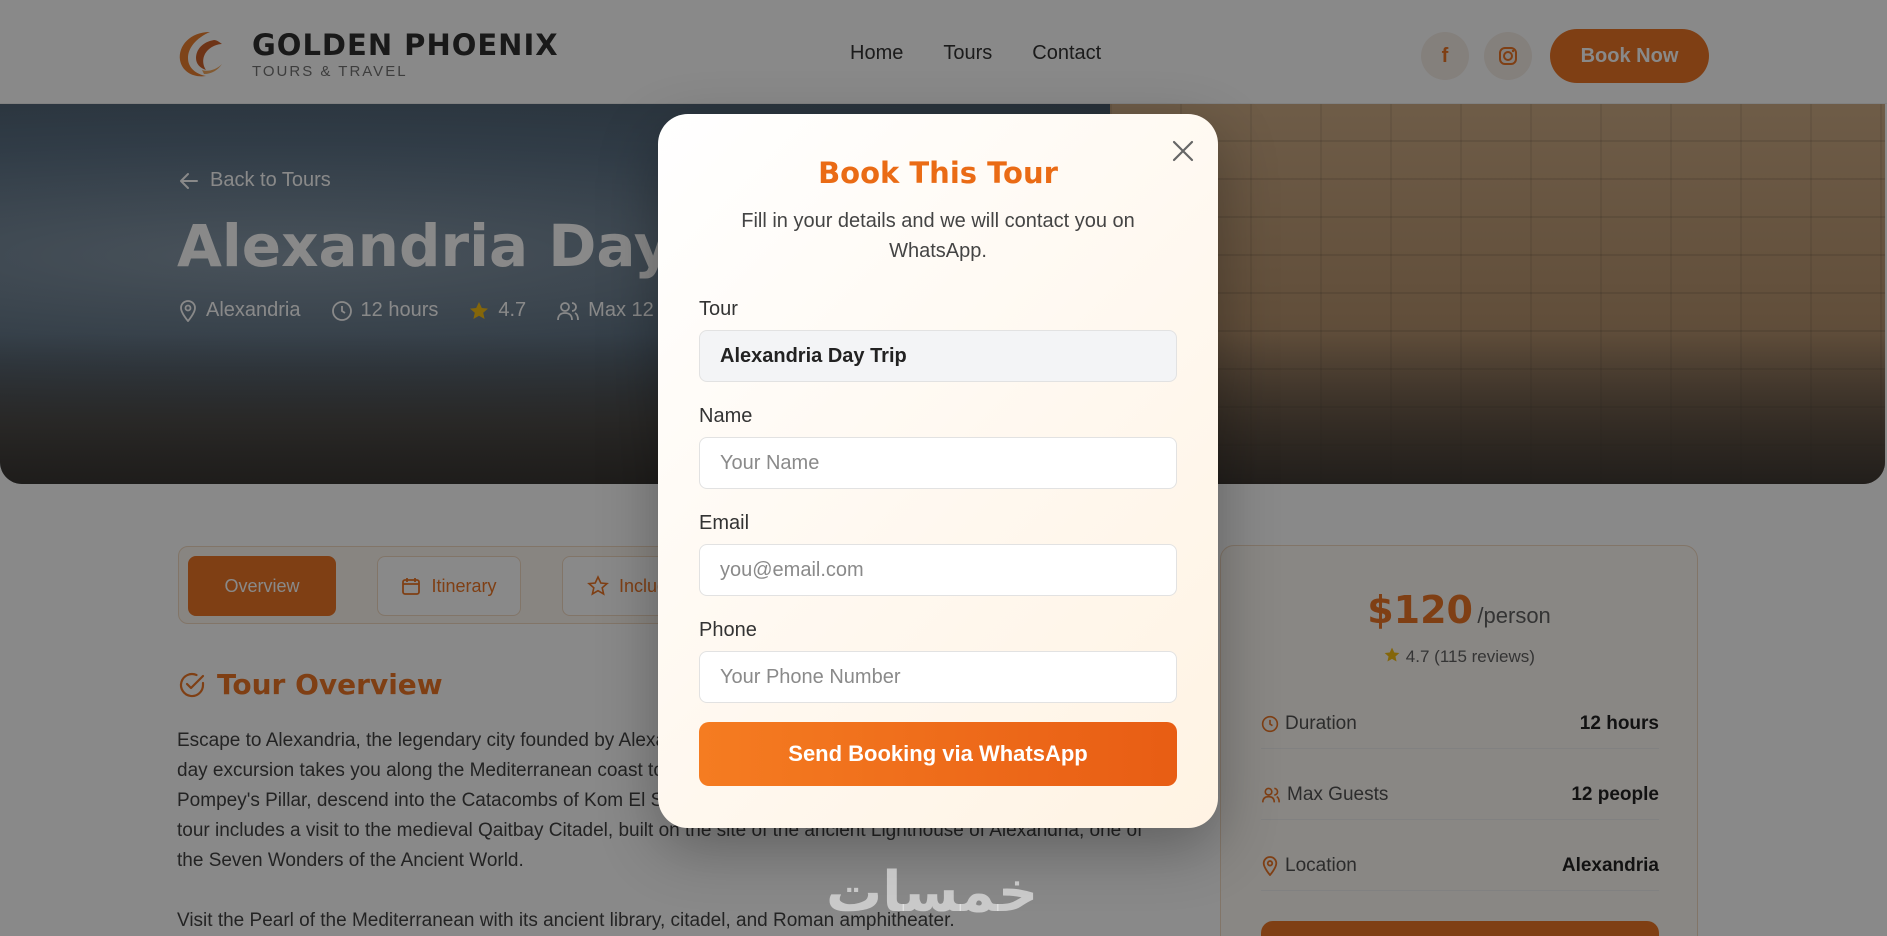 The width and height of the screenshot is (1887, 936). I want to click on tour-field, so click(938, 356).